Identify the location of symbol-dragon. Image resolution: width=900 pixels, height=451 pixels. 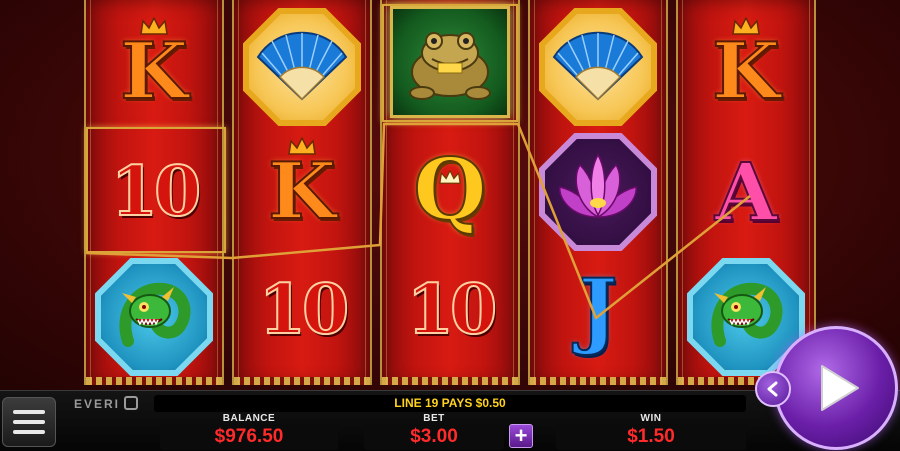
(154, 317).